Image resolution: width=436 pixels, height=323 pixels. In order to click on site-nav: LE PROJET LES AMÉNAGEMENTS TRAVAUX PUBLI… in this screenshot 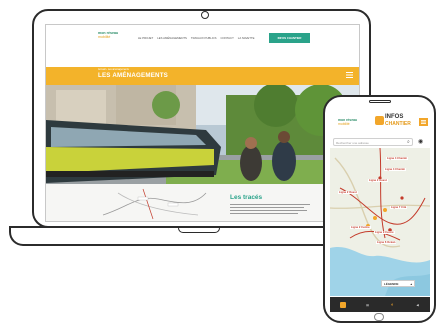, I will do `click(196, 38)`.